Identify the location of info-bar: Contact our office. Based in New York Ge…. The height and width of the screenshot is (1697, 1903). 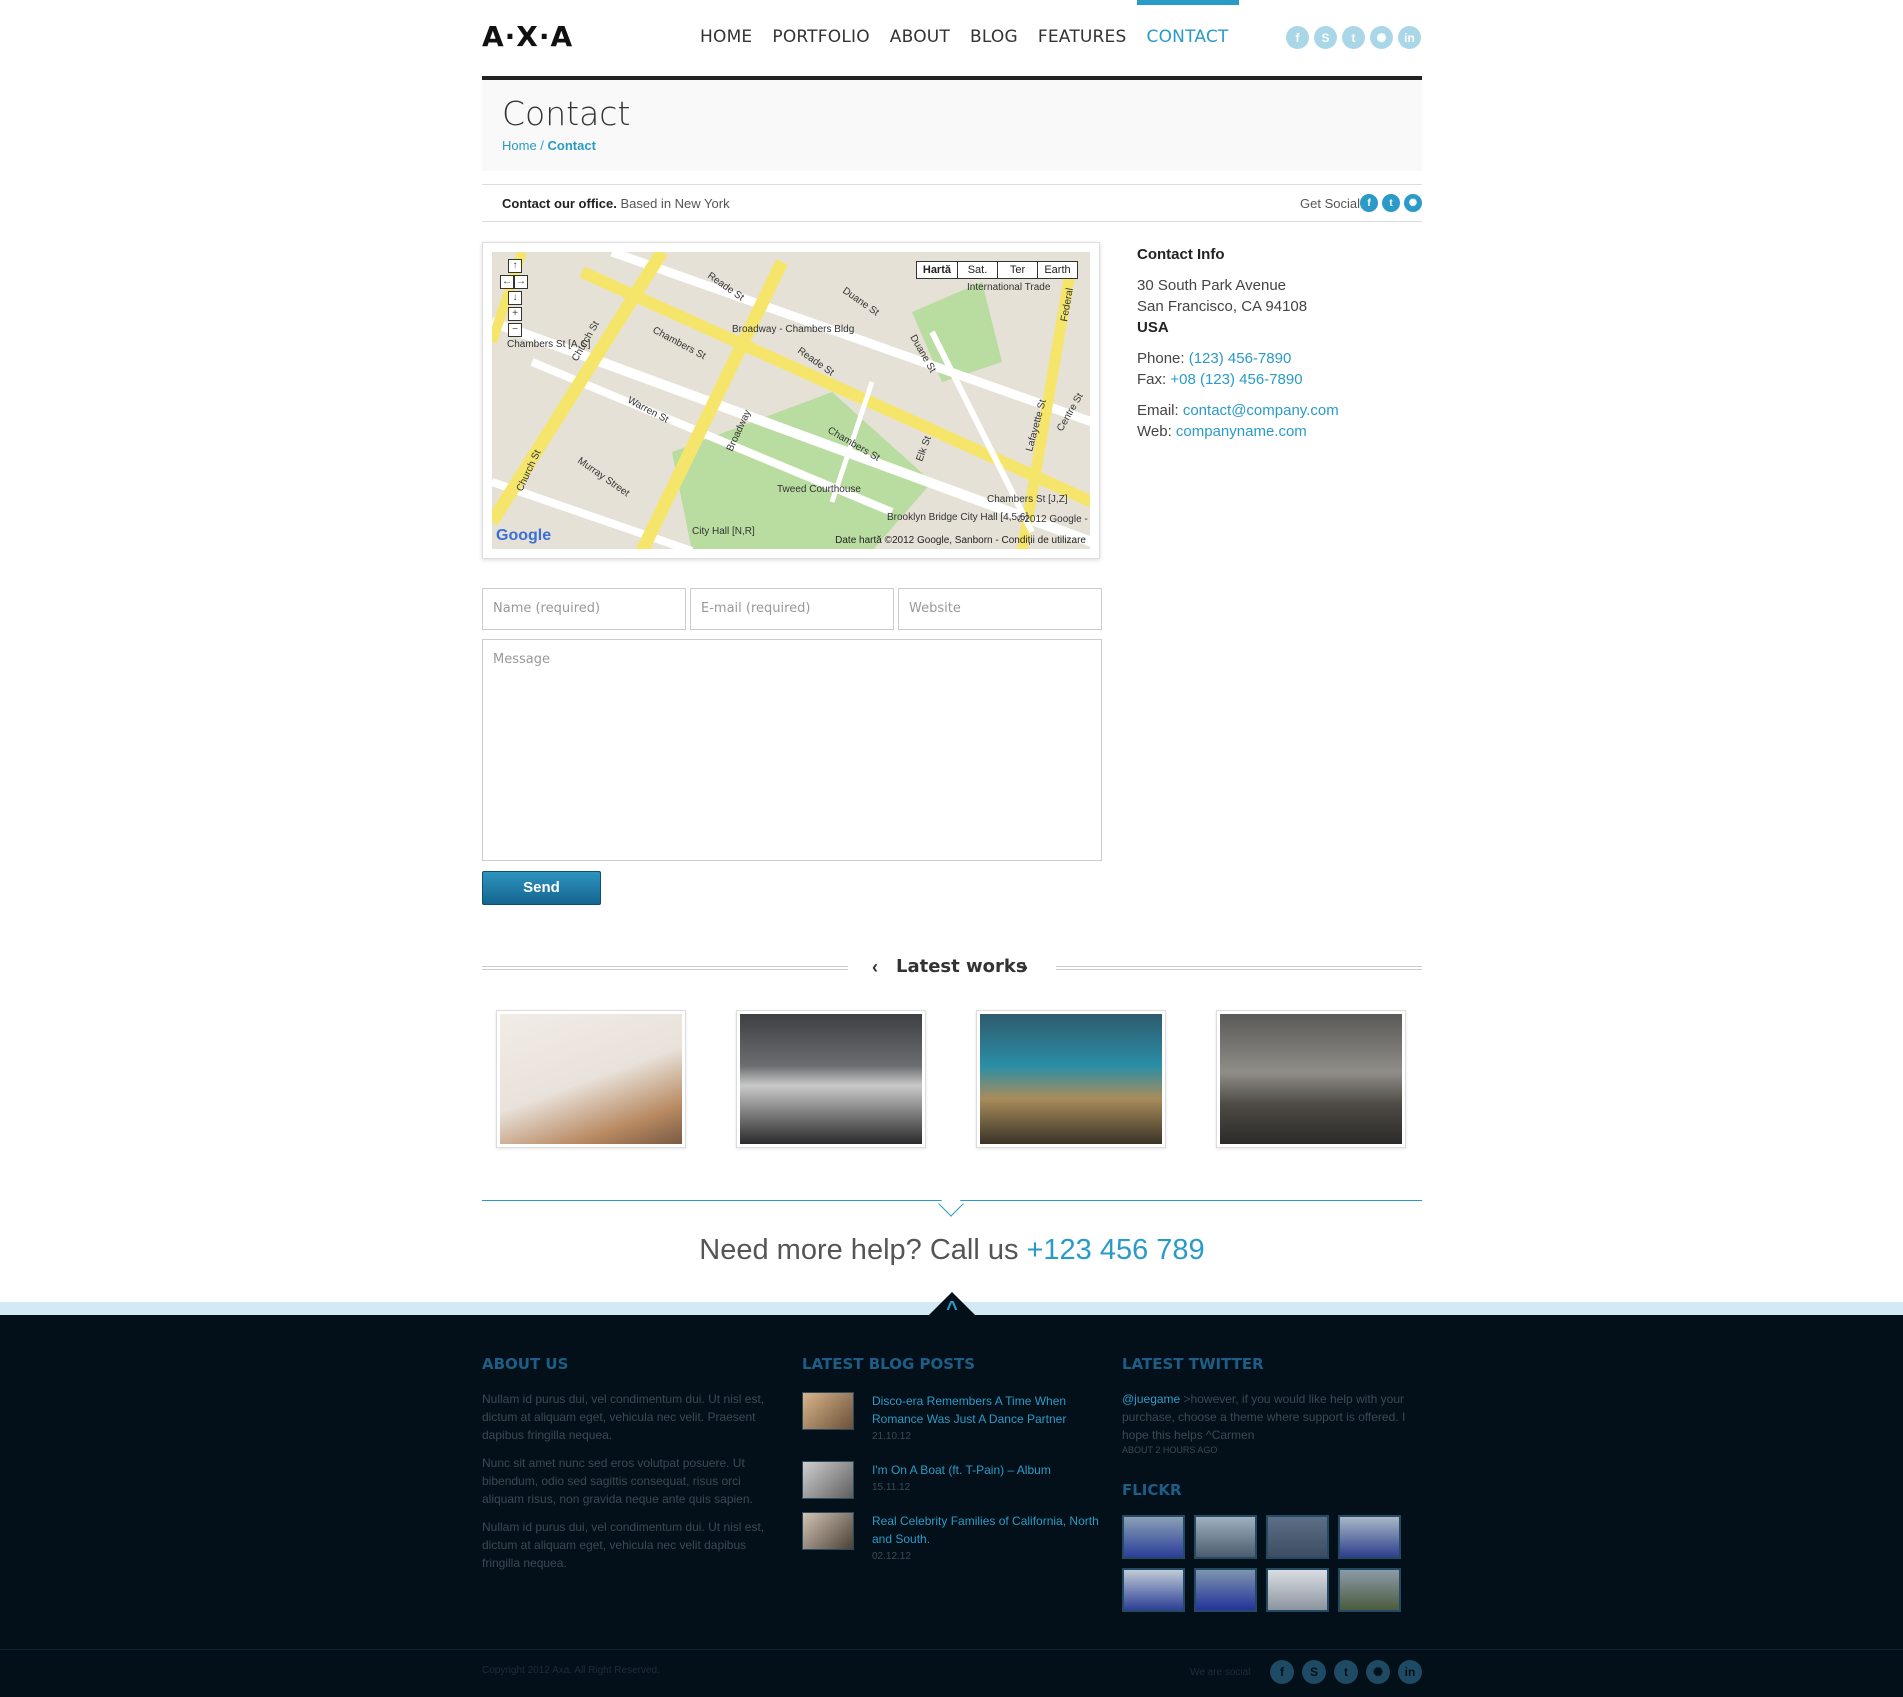
(952, 203).